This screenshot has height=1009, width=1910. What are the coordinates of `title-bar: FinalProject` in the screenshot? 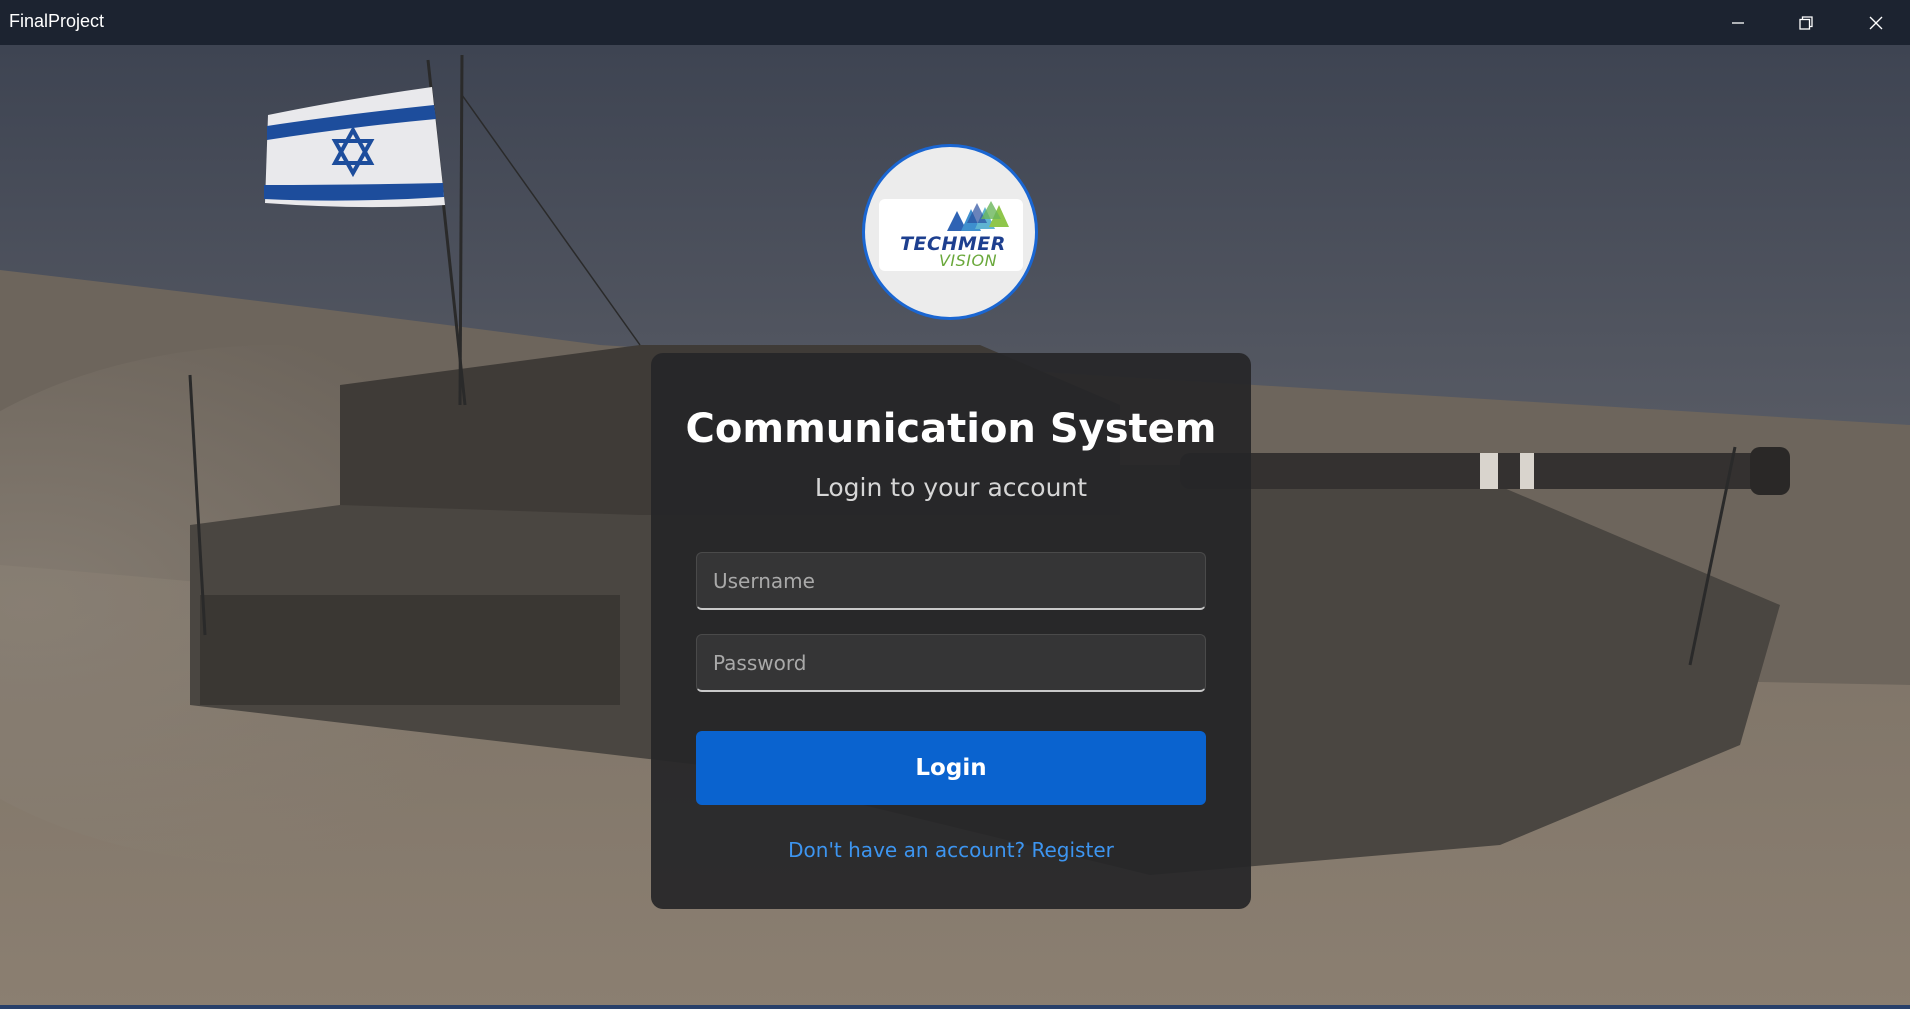 It's located at (955, 22).